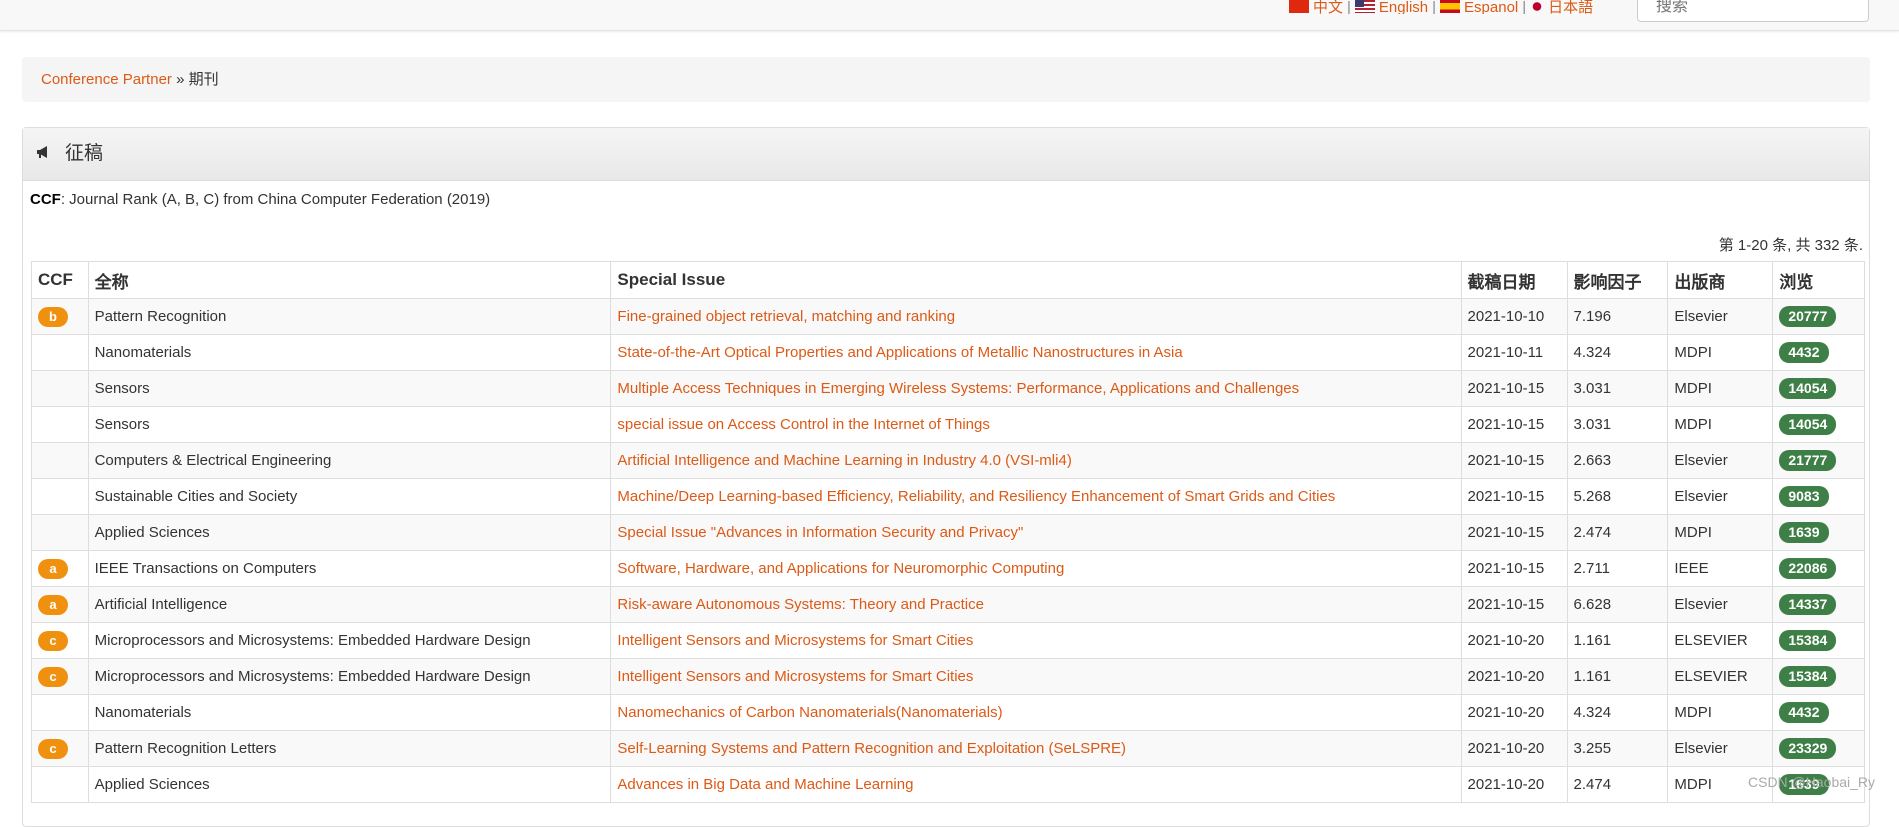 This screenshot has width=1899, height=827. I want to click on views-count-badge: 9083, so click(1804, 496).